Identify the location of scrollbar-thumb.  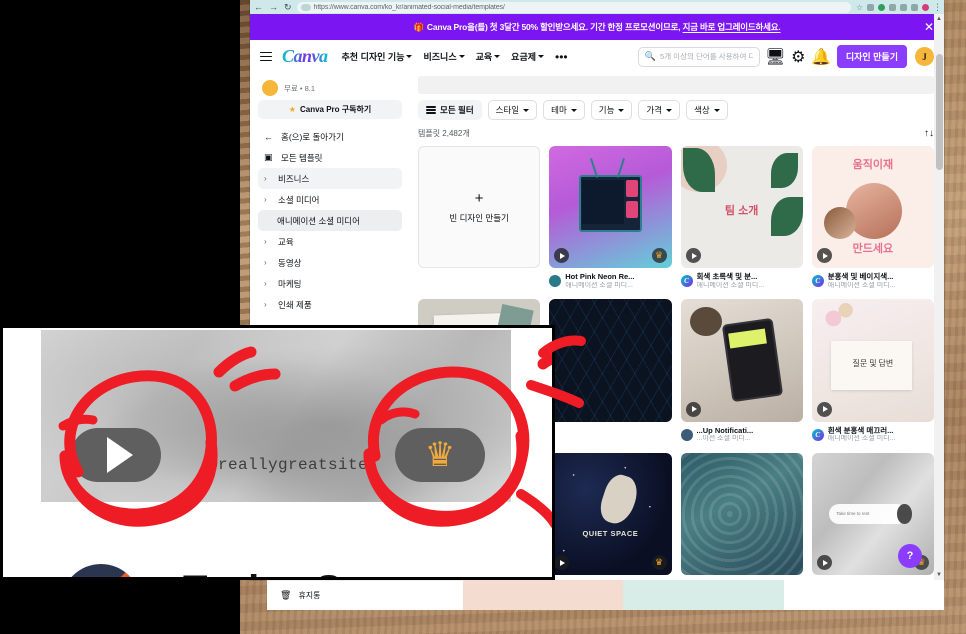
(939, 112).